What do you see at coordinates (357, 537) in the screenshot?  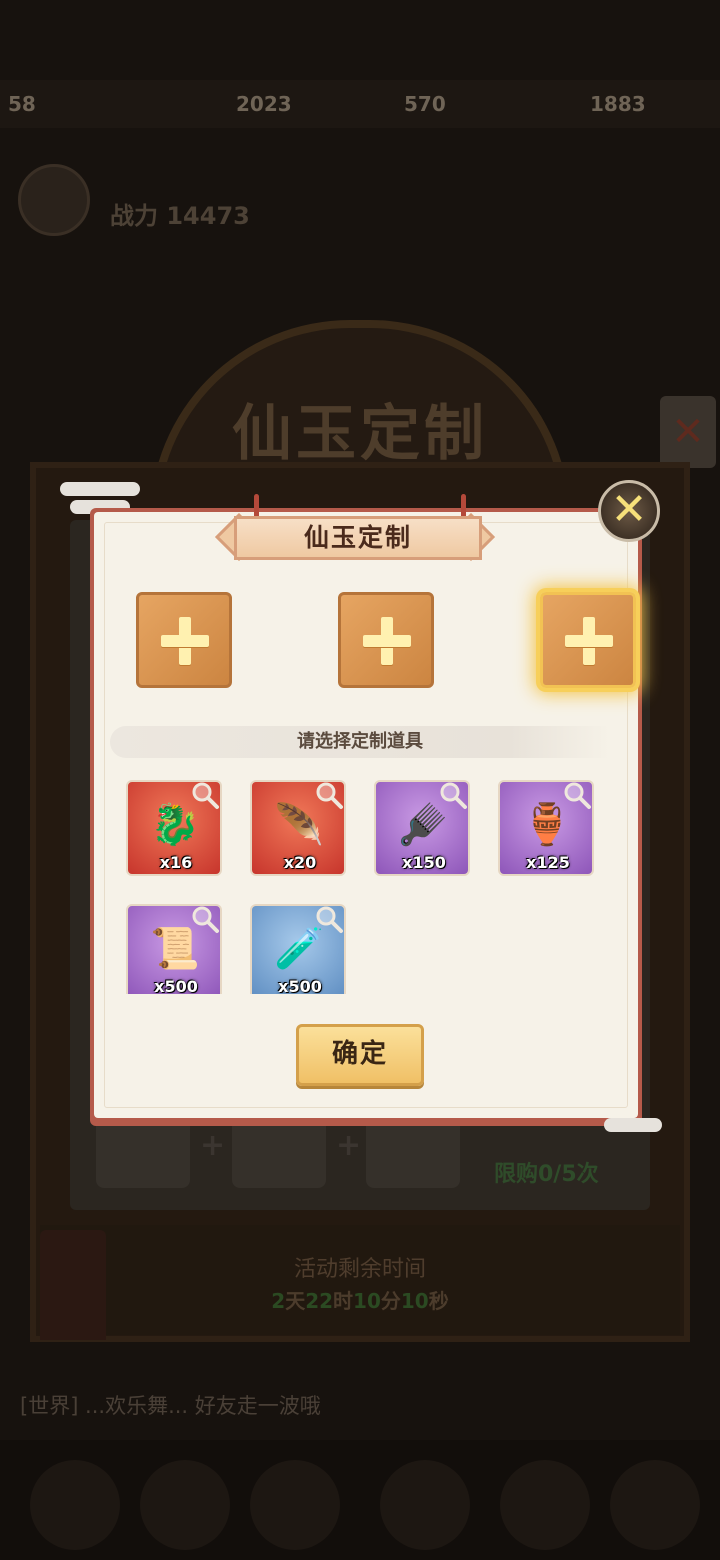 I see `dialog-title: 仙玉定制` at bounding box center [357, 537].